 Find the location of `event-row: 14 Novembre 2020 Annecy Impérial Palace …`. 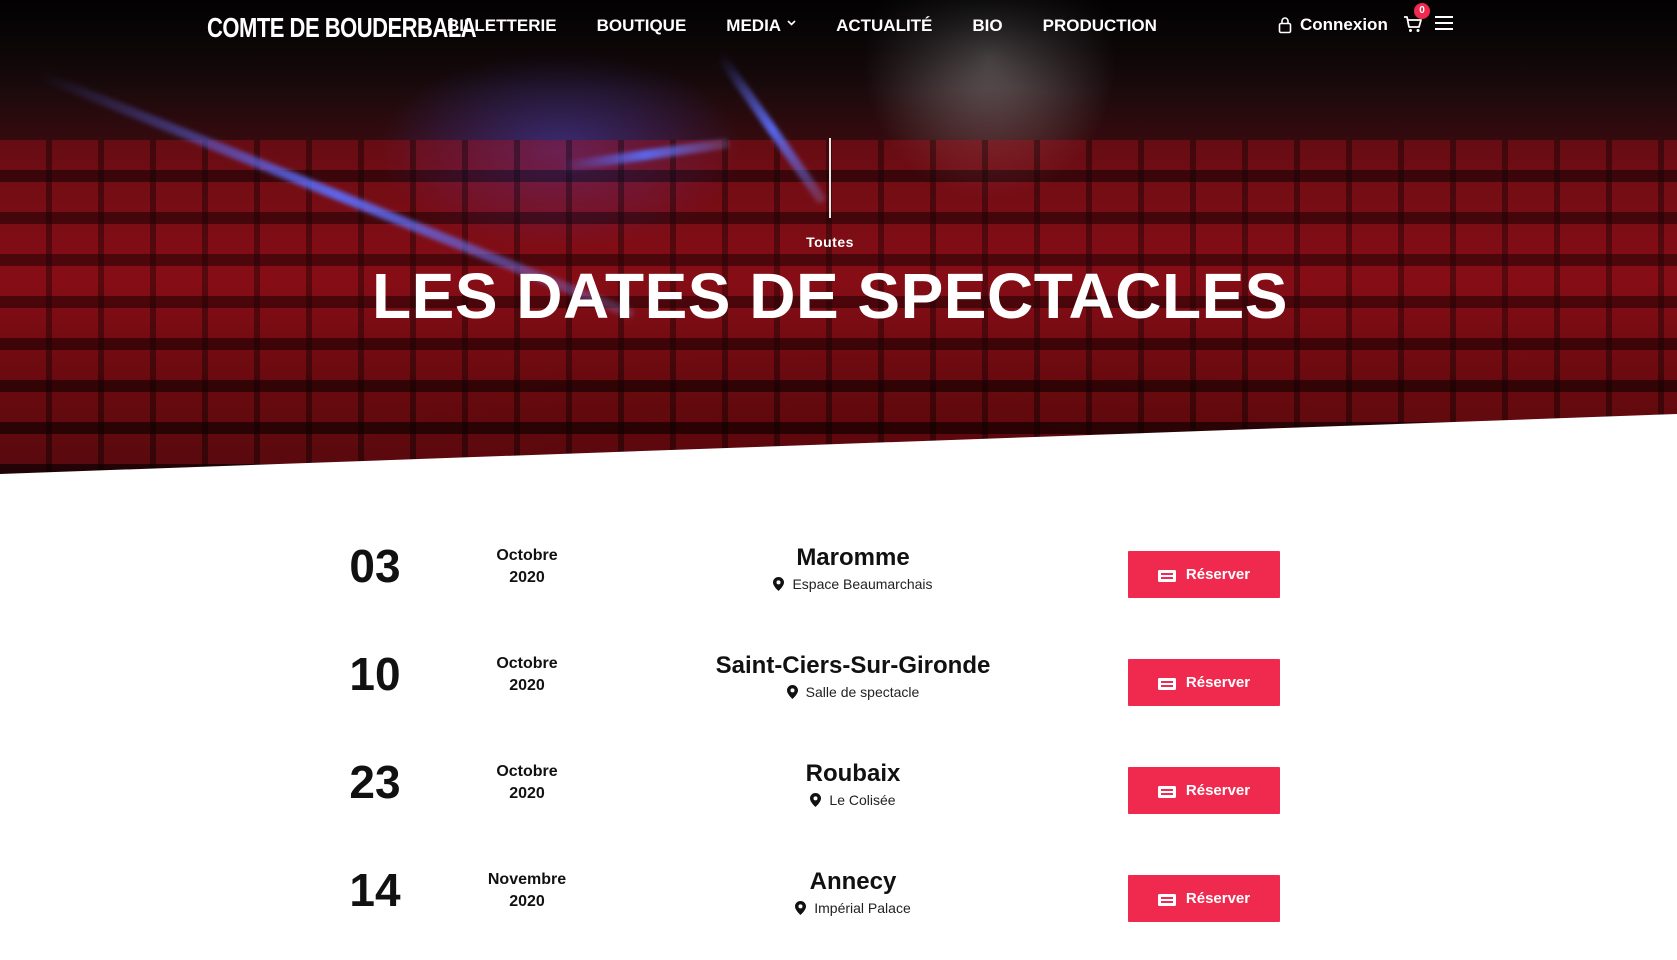

event-row: 14 Novembre 2020 Annecy Impérial Palace … is located at coordinates (838, 894).